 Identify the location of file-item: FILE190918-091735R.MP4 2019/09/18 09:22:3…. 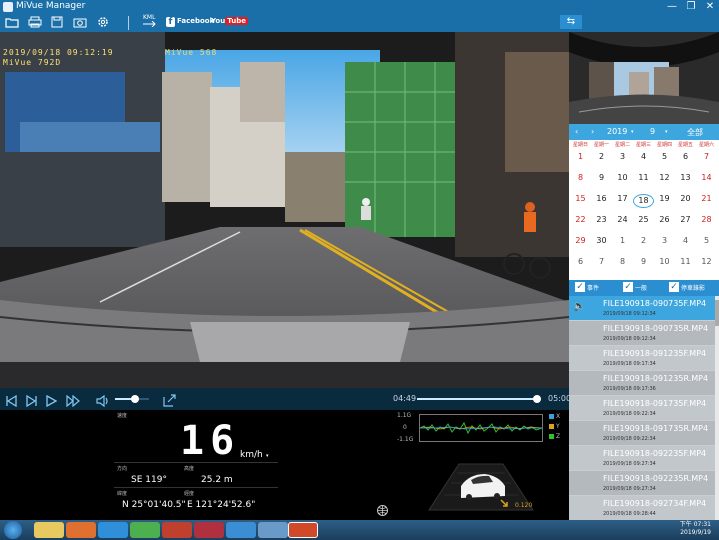
(642, 433).